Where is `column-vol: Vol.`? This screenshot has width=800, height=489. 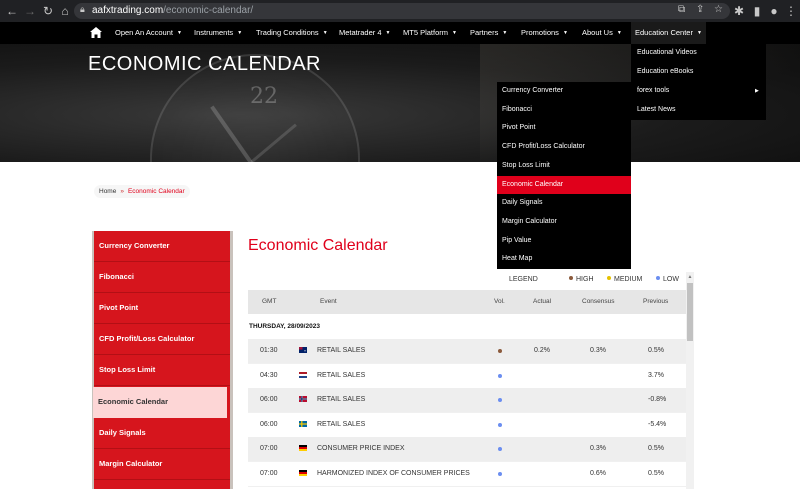 column-vol: Vol. is located at coordinates (499, 301).